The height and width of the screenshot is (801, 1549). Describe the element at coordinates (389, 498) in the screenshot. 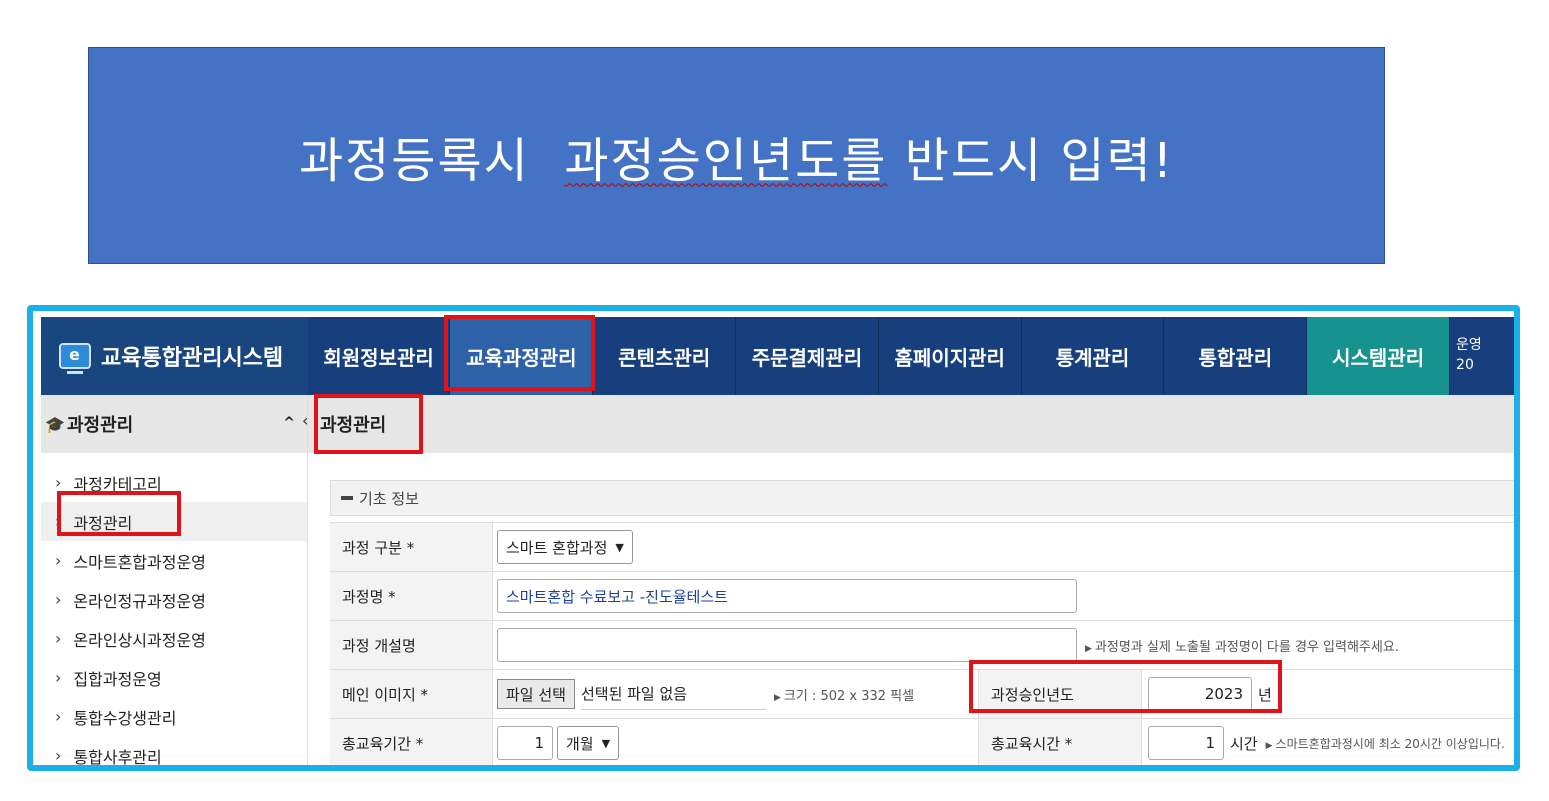

I see `section-title: 기초 정보` at that location.